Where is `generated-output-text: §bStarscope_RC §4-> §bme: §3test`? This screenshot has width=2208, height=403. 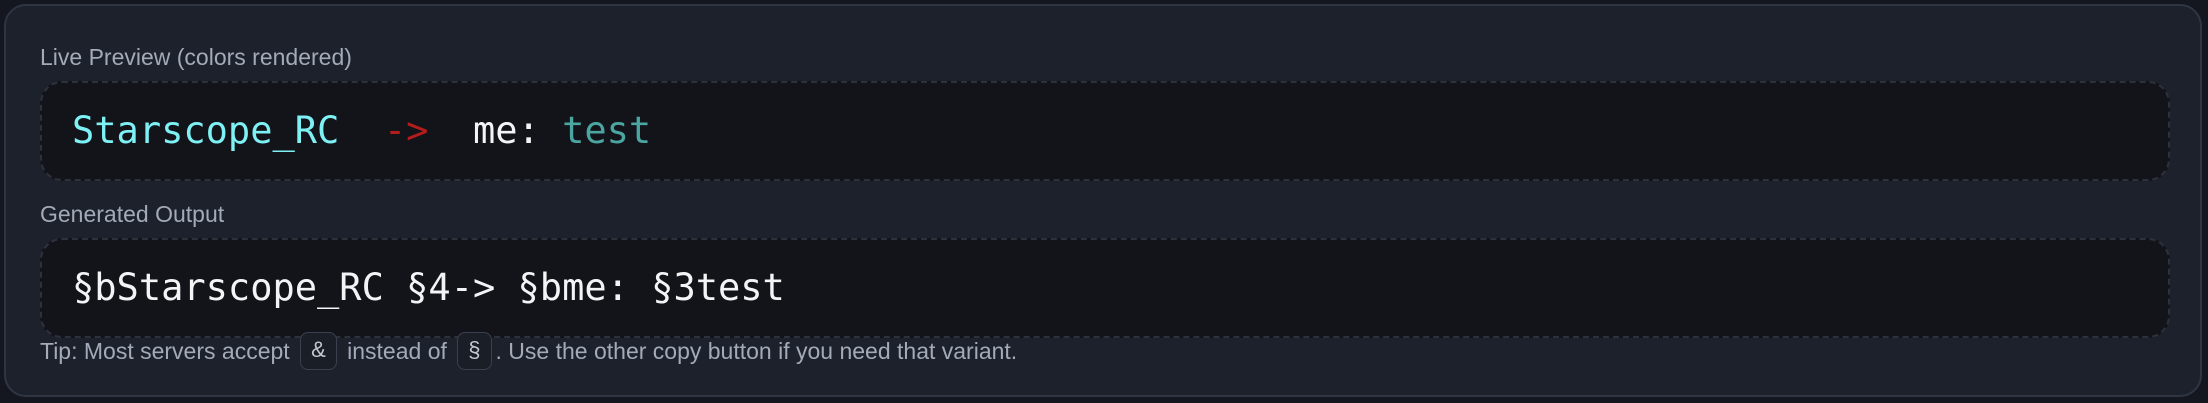
generated-output-text: §bStarscope_RC §4-> §bme: §3test is located at coordinates (428, 287).